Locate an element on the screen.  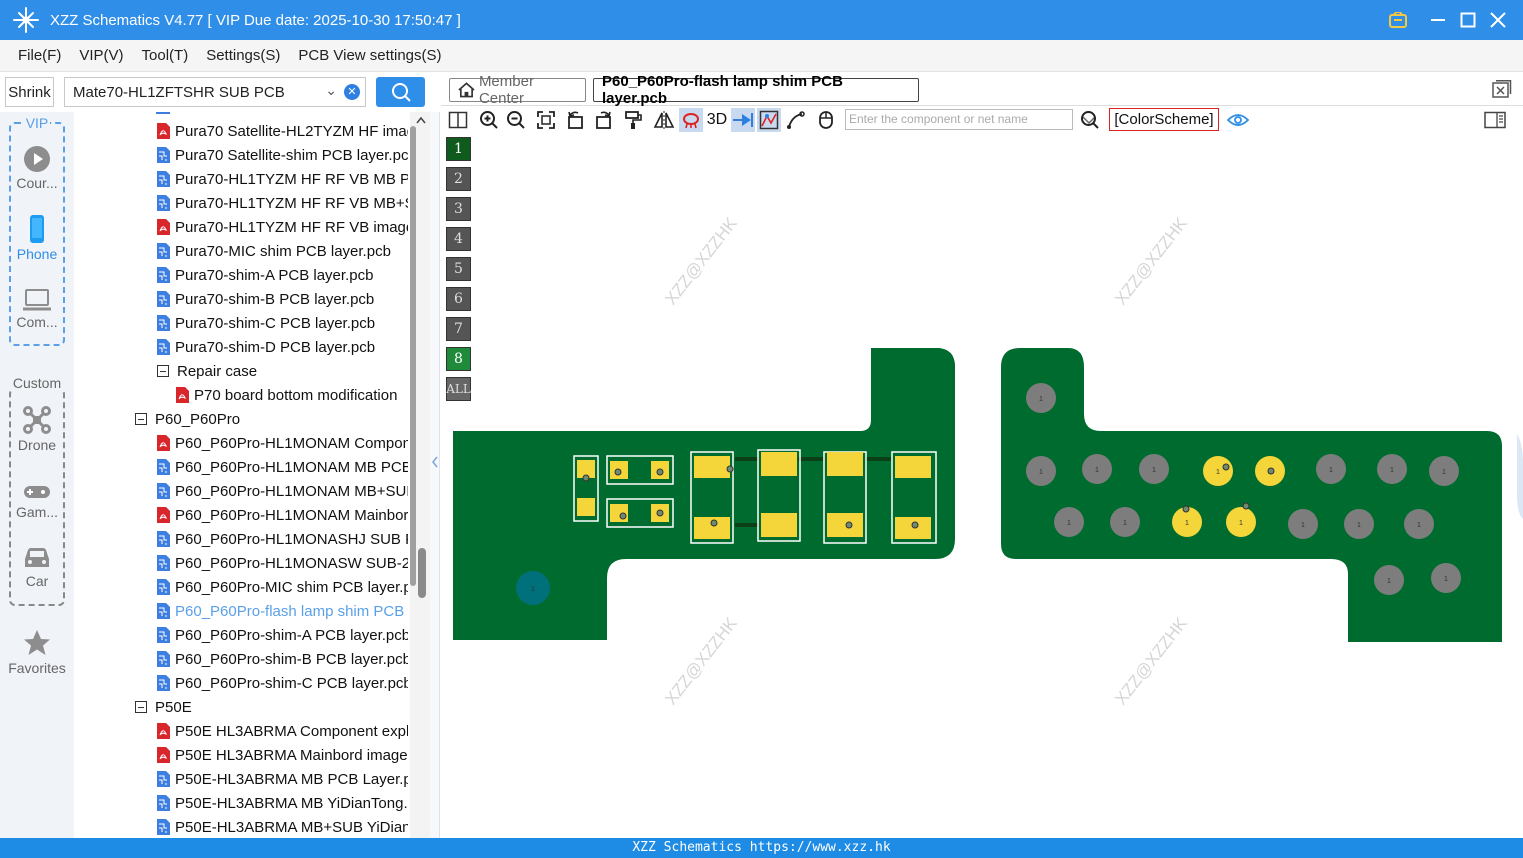
fit-view-button is located at coordinates (546, 120).